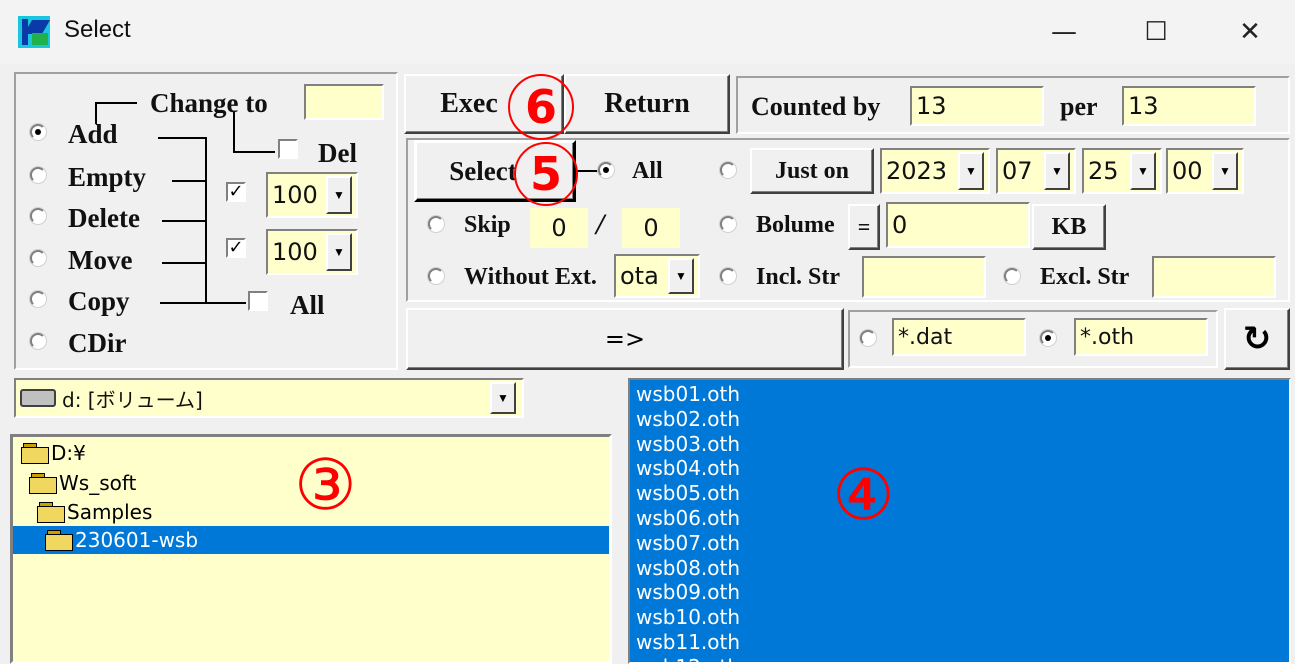 The height and width of the screenshot is (664, 1295). What do you see at coordinates (688, 468) in the screenshot?
I see `list-item: wsb04.oth` at bounding box center [688, 468].